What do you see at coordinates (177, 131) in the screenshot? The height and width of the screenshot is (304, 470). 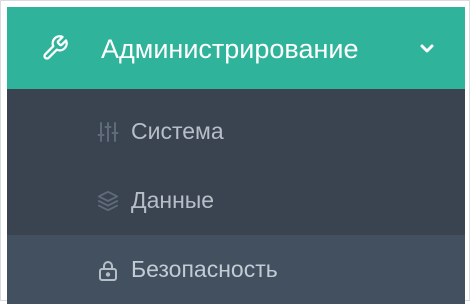 I see `submenu-item-label: Система` at bounding box center [177, 131].